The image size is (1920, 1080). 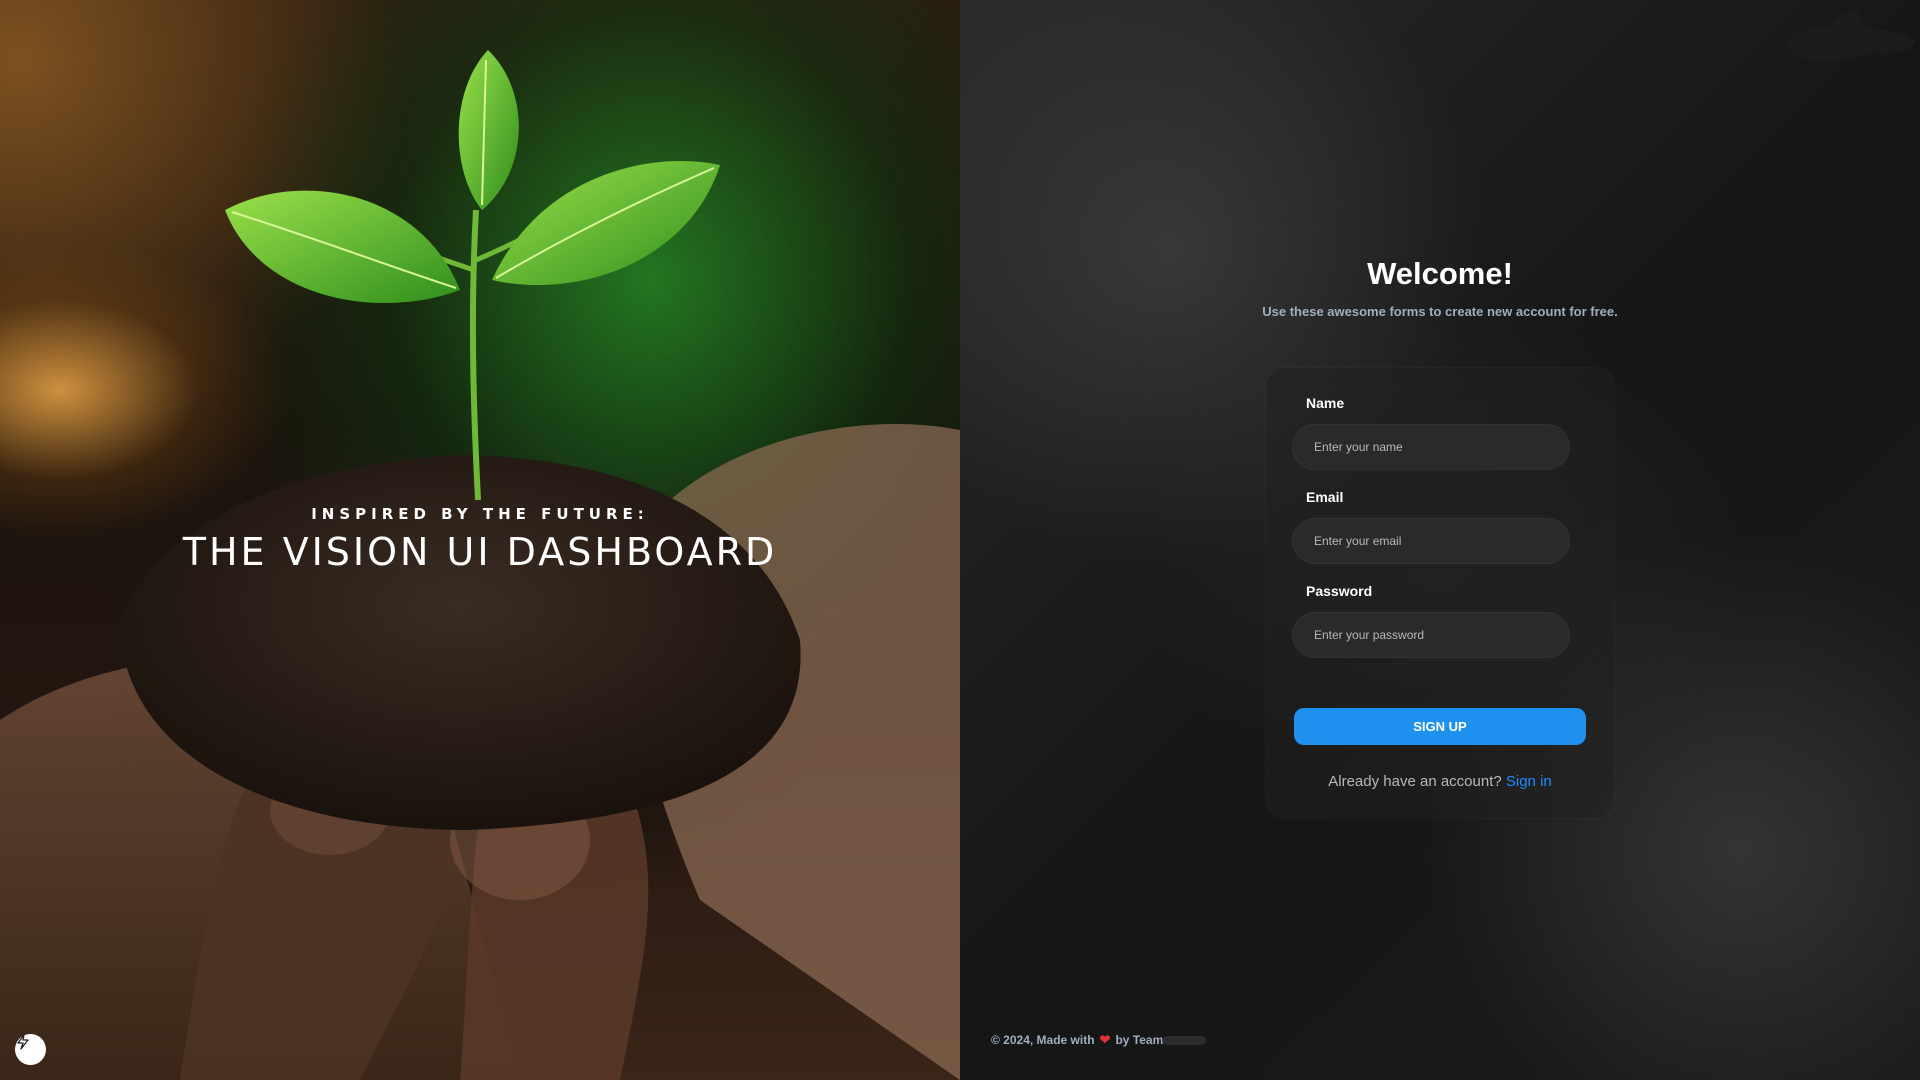 I want to click on email-input, so click(x=1431, y=541).